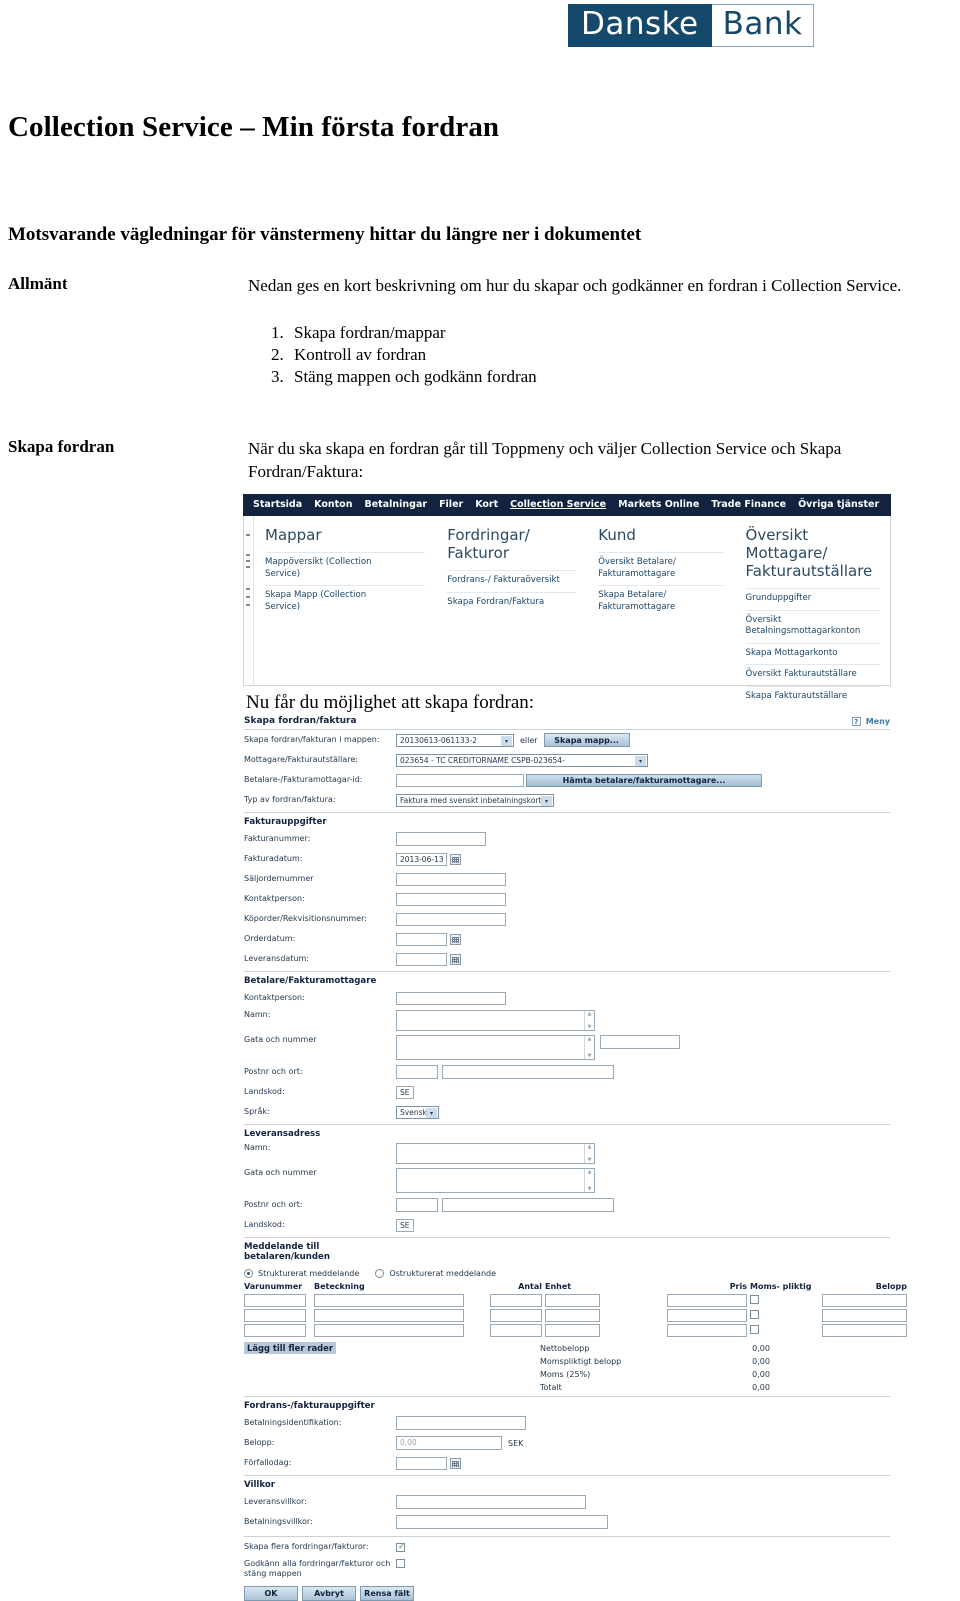  I want to click on recipient-select: 023654 - TC CREDITORNAME CSPB-023654- ▾, so click(522, 760).